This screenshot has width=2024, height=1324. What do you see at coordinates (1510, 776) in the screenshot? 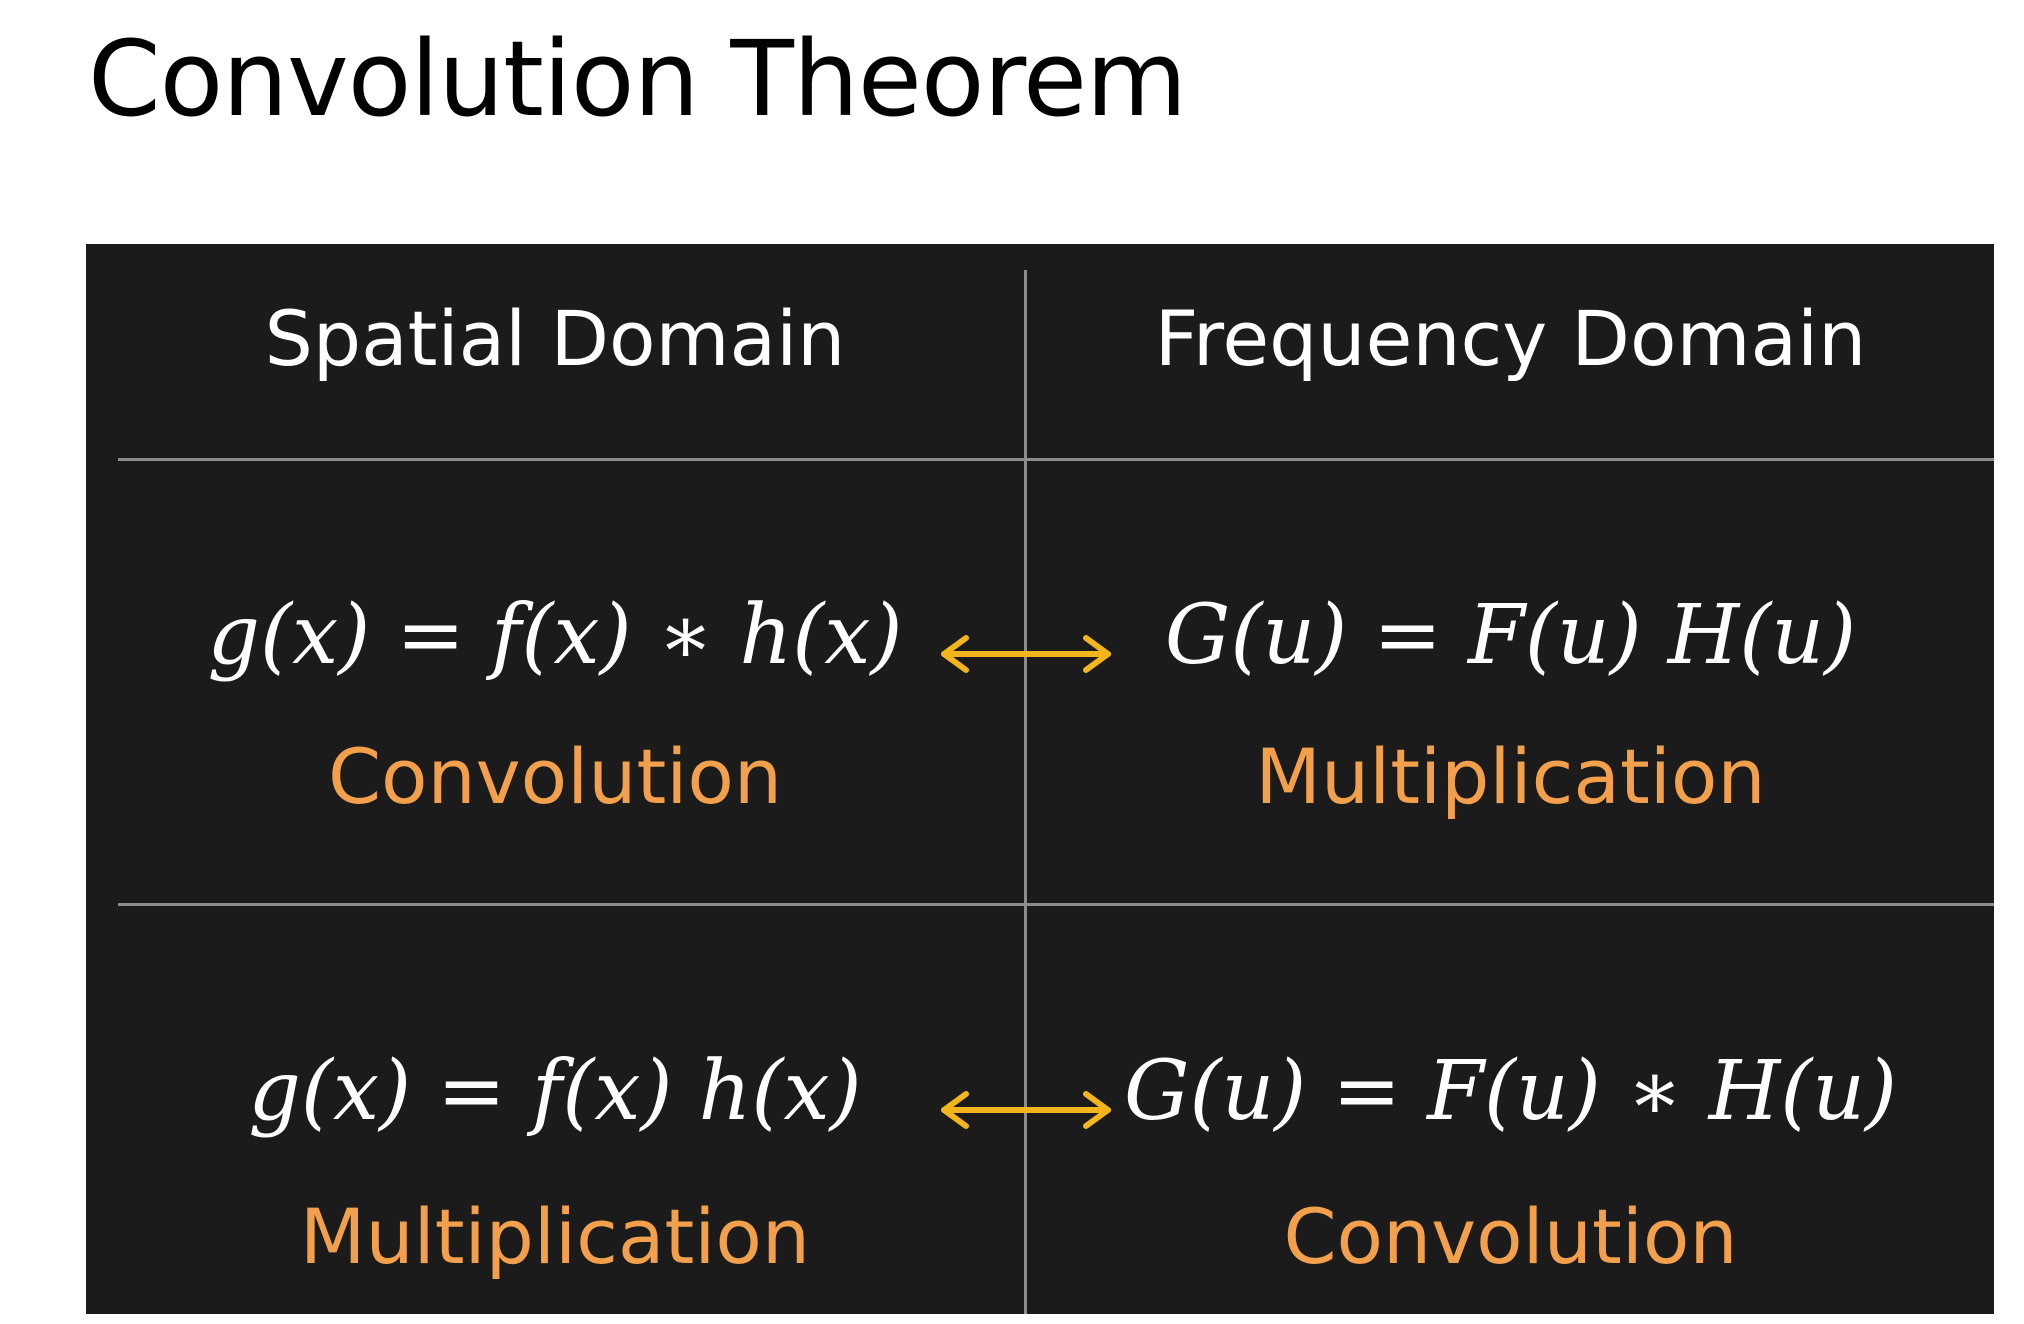
I see `frequency-operation-row-1: Multiplication` at bounding box center [1510, 776].